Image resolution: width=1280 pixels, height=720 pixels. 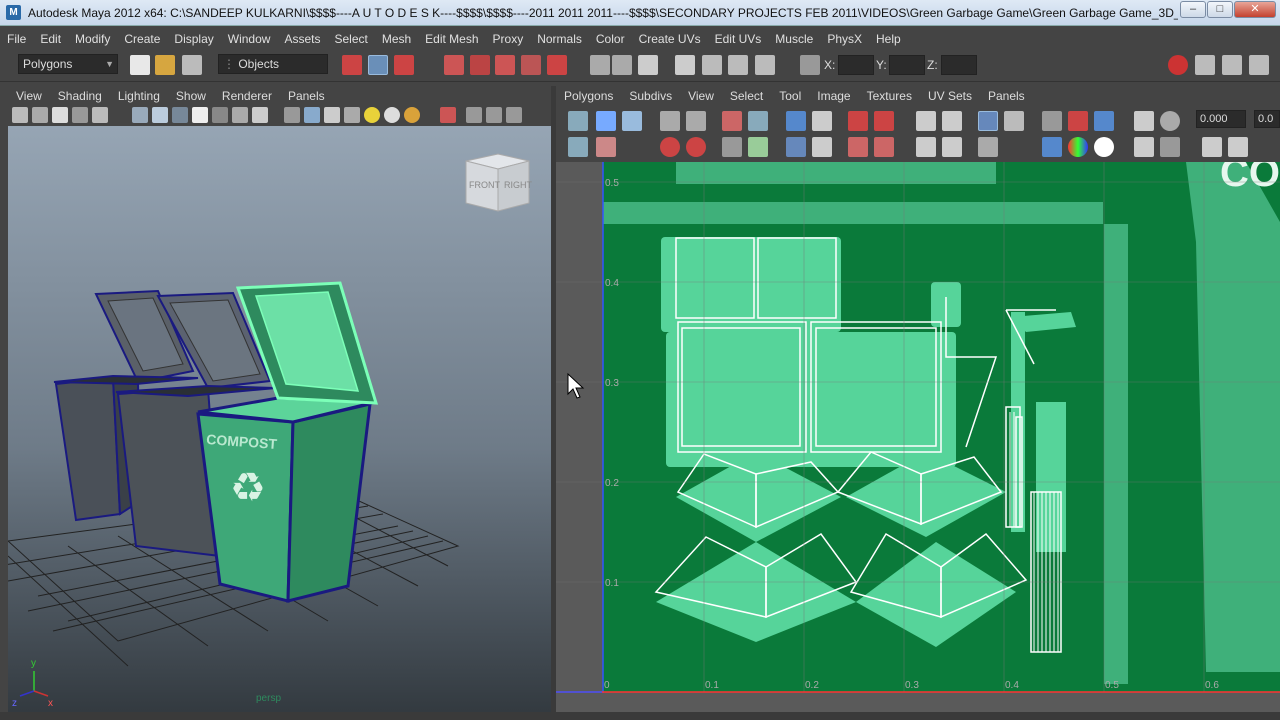 What do you see at coordinates (1144, 121) in the screenshot?
I see `uv-image-ratio-icon` at bounding box center [1144, 121].